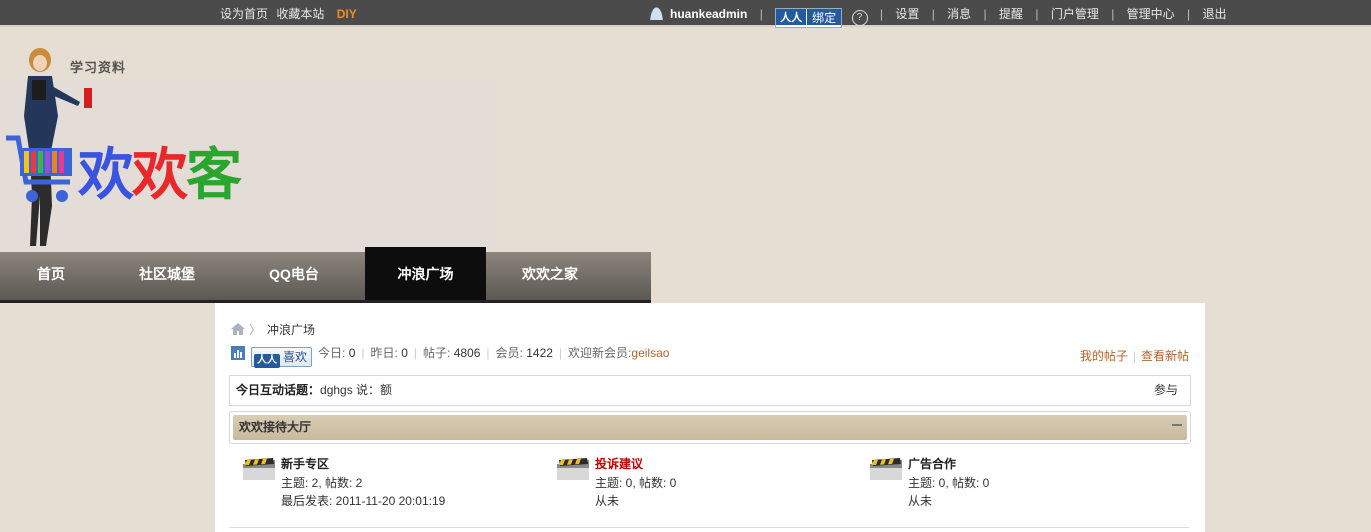 The width and height of the screenshot is (1371, 532). I want to click on forum-name-link: 新手专区, so click(305, 463).